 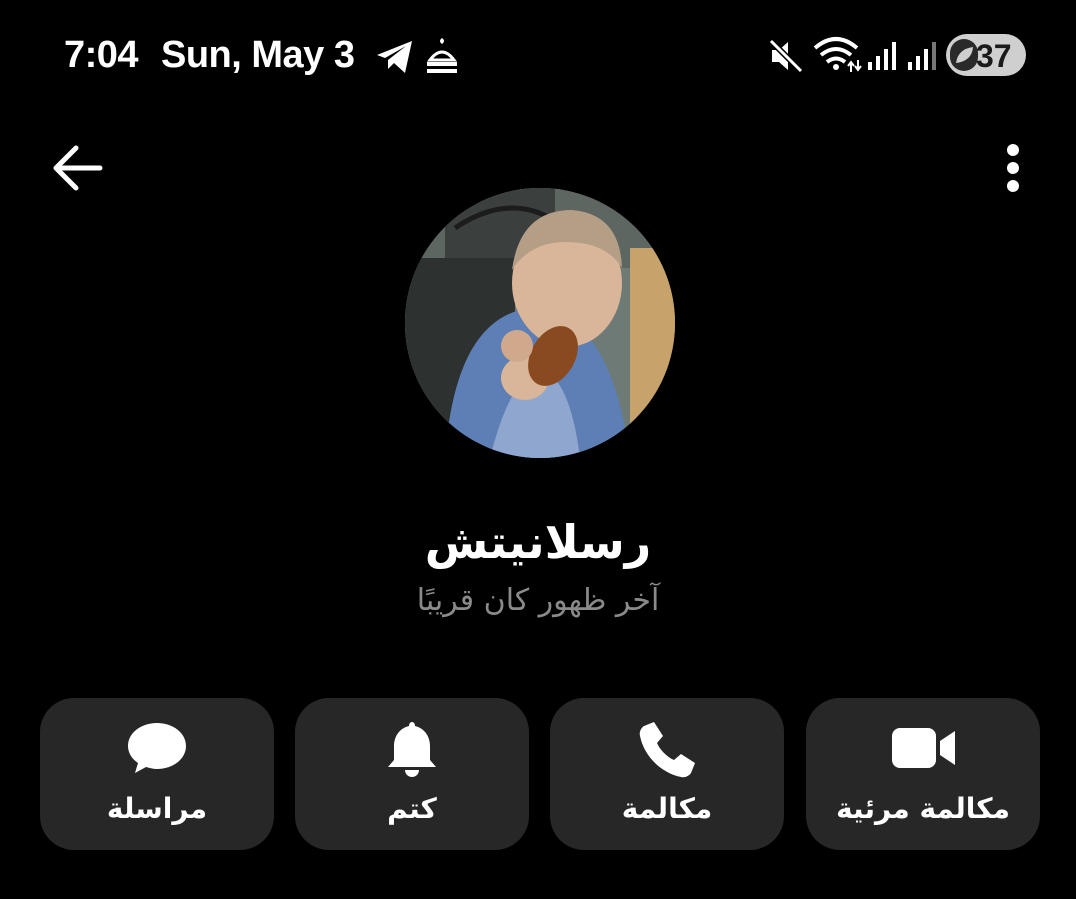 What do you see at coordinates (837, 54) in the screenshot?
I see `wifi-icon` at bounding box center [837, 54].